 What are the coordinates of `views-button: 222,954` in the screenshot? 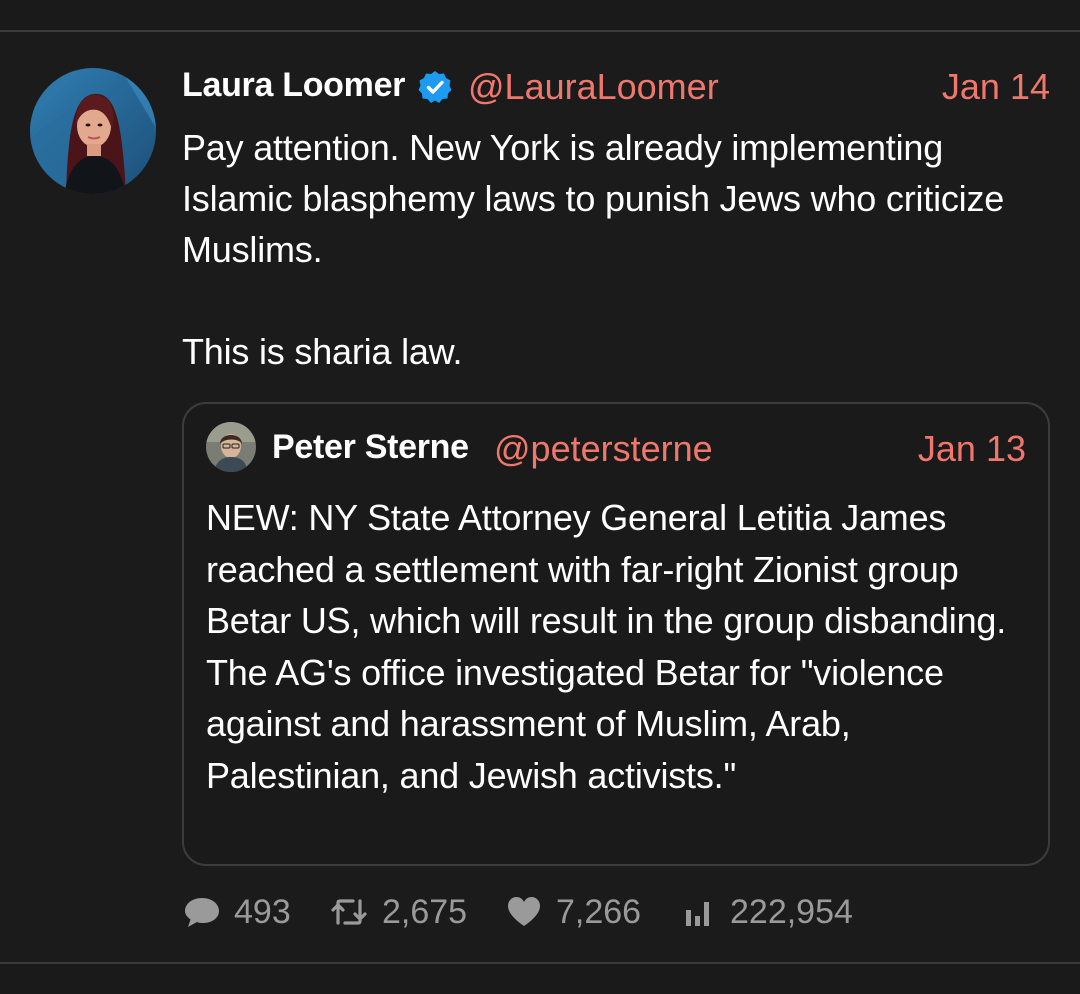 It's located at (767, 912).